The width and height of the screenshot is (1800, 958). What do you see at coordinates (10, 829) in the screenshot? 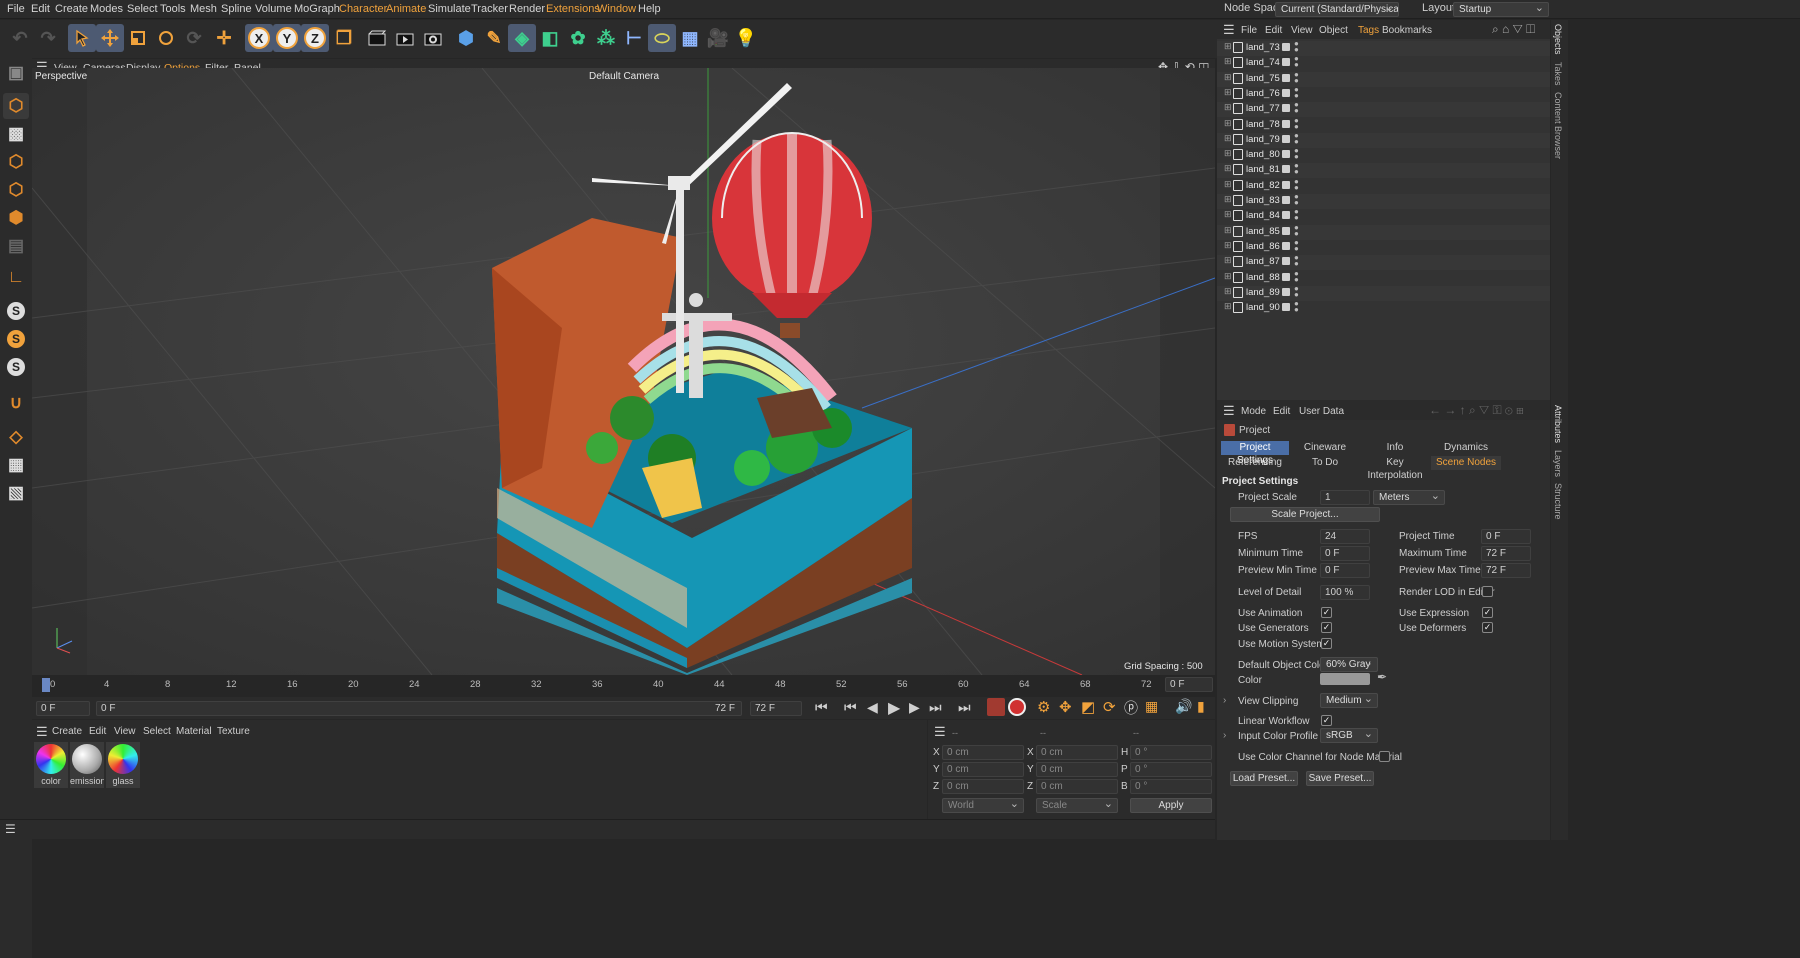
I see `status-menu-icon: ☰` at bounding box center [10, 829].